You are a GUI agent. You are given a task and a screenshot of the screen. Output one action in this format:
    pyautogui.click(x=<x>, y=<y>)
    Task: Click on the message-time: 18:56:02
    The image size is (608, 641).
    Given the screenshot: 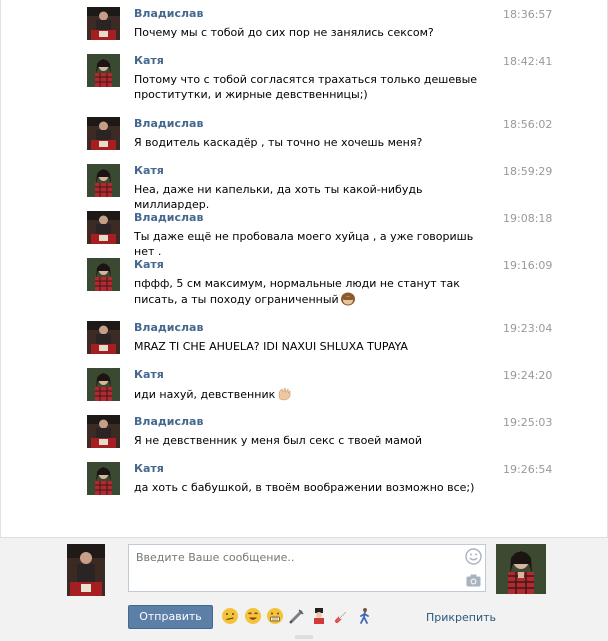 What is the action you would take?
    pyautogui.click(x=528, y=124)
    